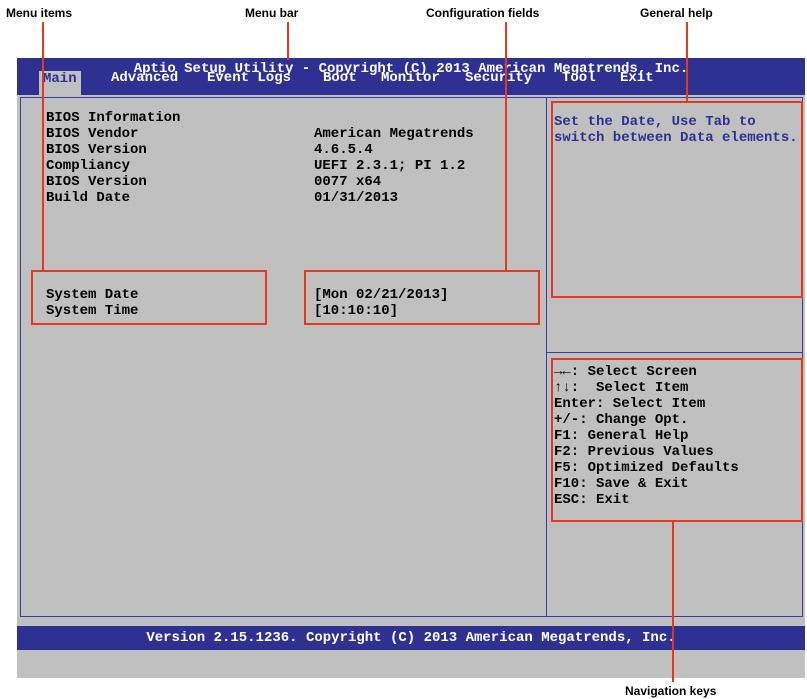  What do you see at coordinates (113, 118) in the screenshot?
I see `bios-info-heading: BIOS Information` at bounding box center [113, 118].